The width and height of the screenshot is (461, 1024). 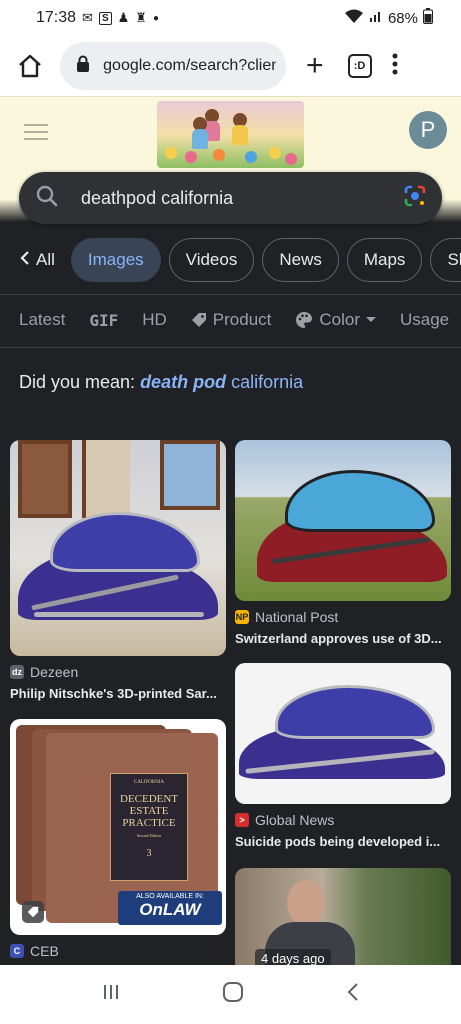 I want to click on palette-icon, so click(x=304, y=320).